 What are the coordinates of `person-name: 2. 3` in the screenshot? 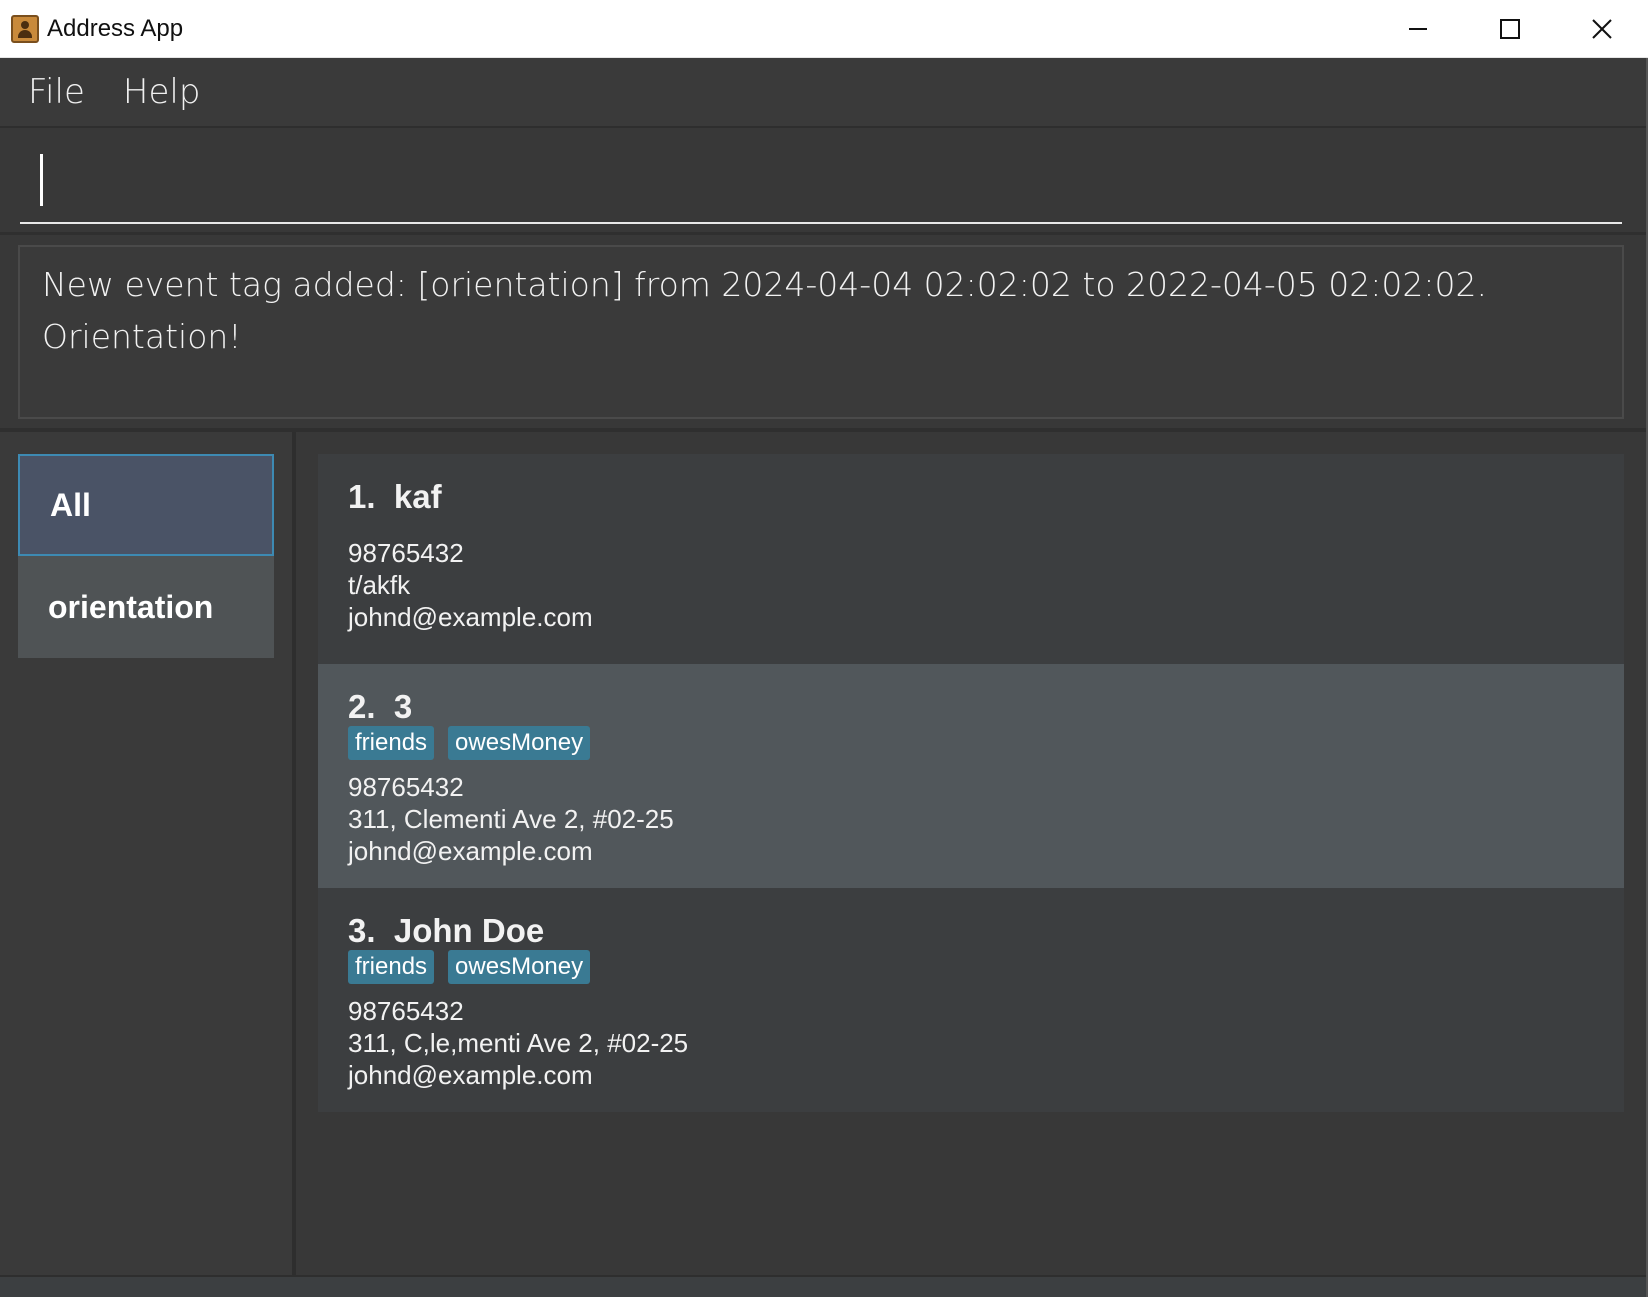 It's located at (380, 707).